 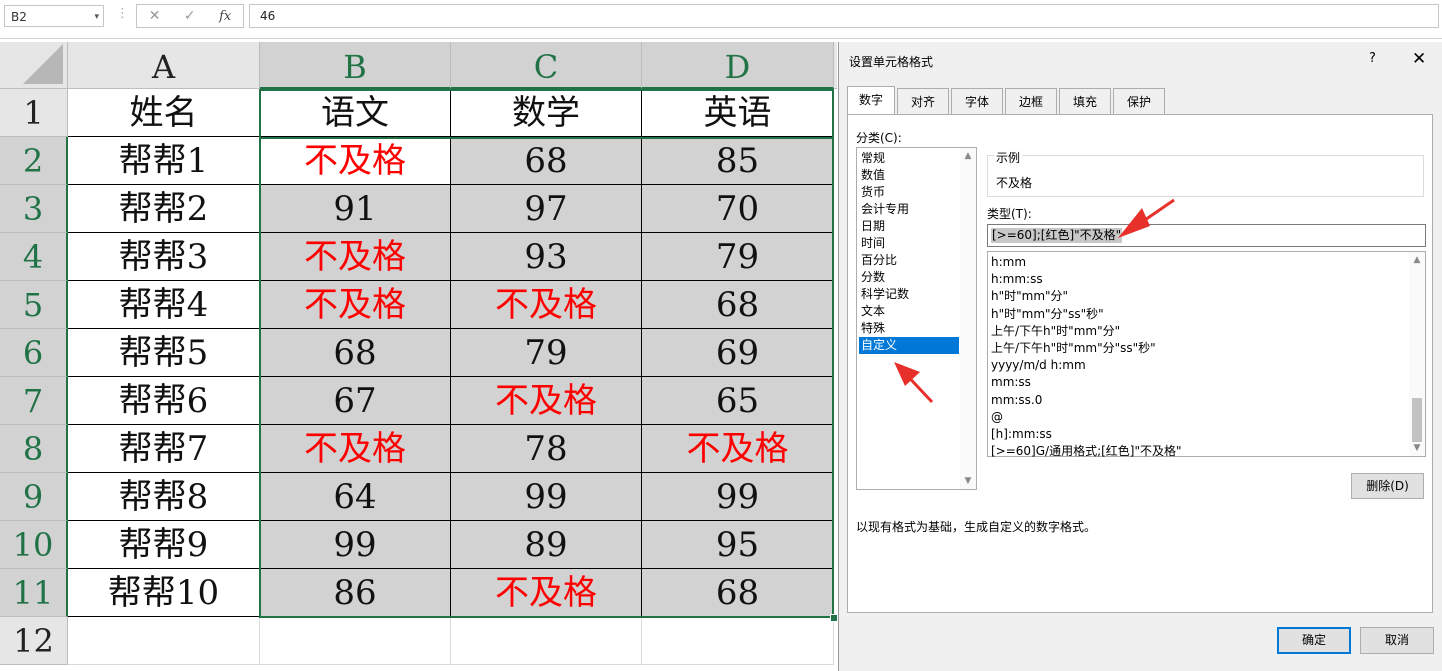 What do you see at coordinates (164, 113) in the screenshot?
I see `cell-a1: 姓名` at bounding box center [164, 113].